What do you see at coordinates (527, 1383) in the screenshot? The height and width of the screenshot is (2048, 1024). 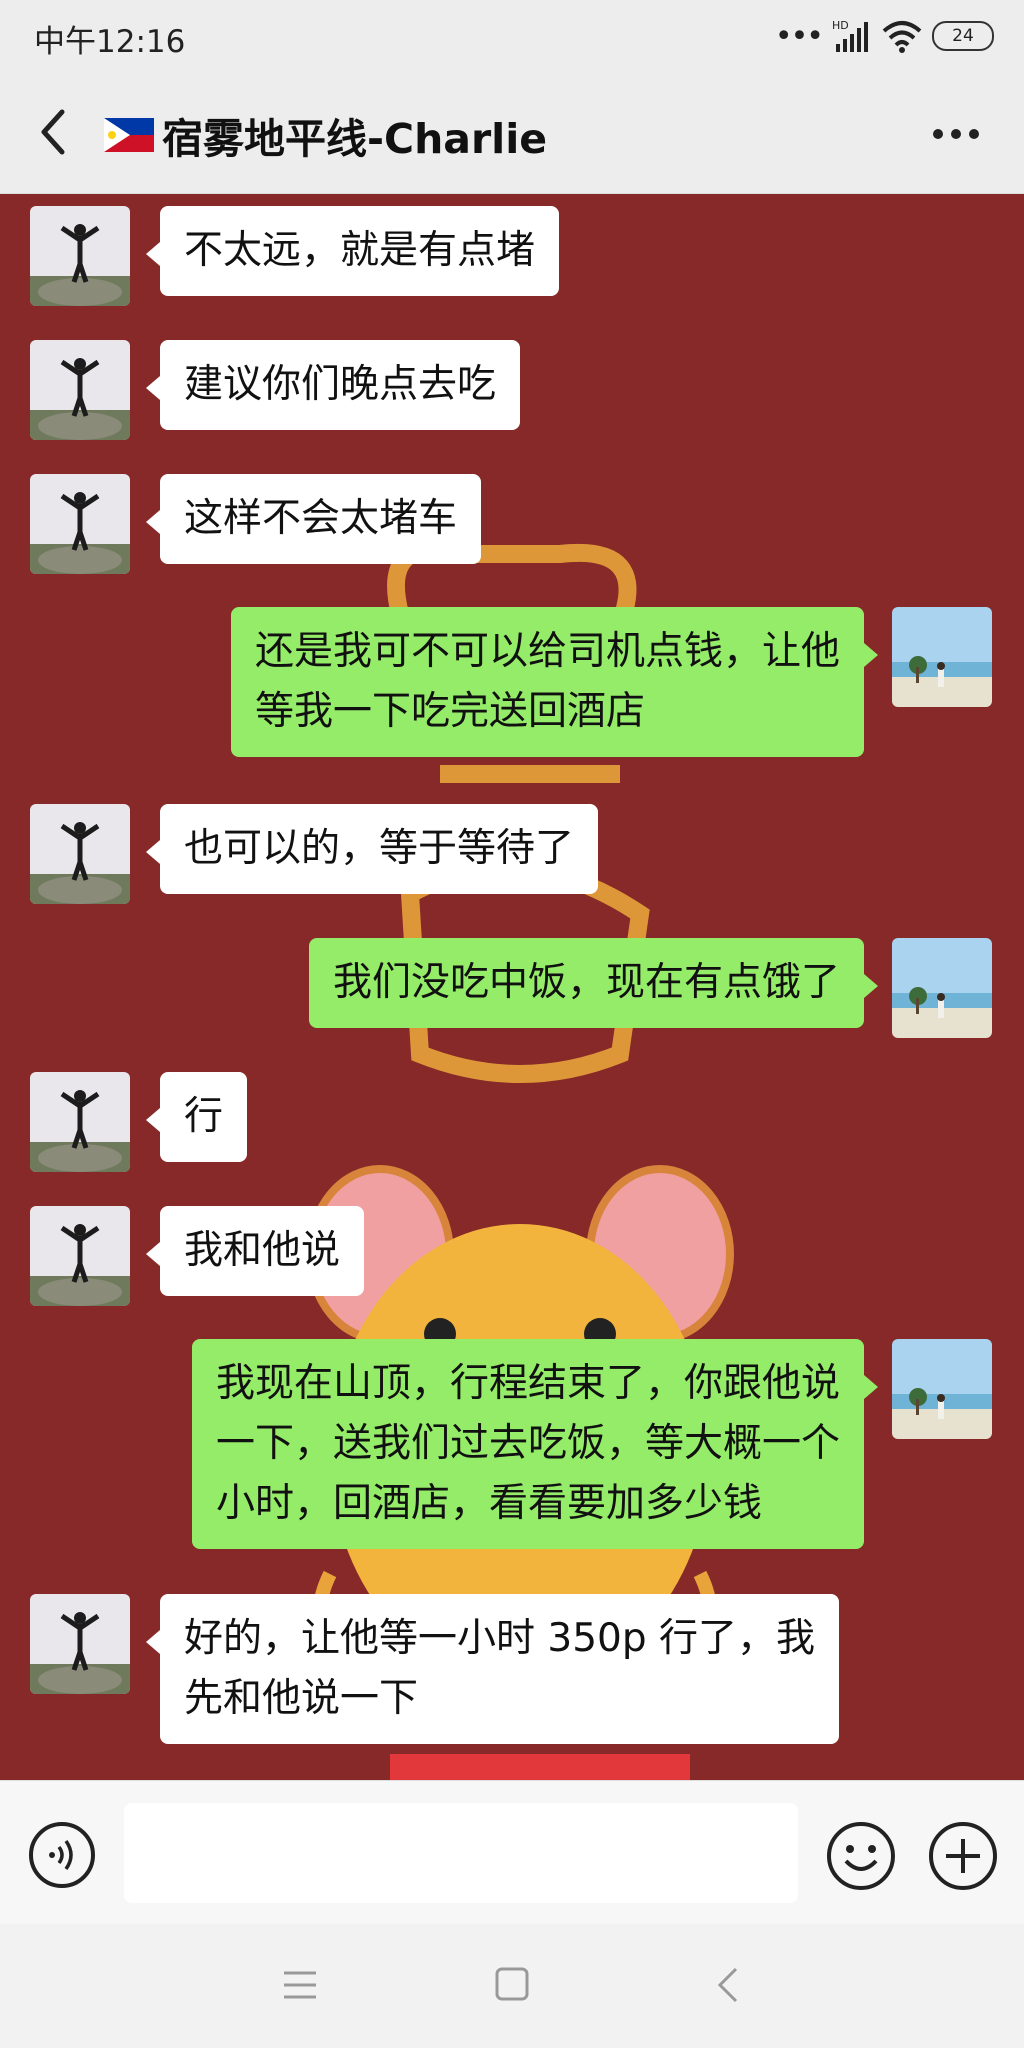 I see `message-text-line: 我现在山顶，行程结束了，你跟他说` at bounding box center [527, 1383].